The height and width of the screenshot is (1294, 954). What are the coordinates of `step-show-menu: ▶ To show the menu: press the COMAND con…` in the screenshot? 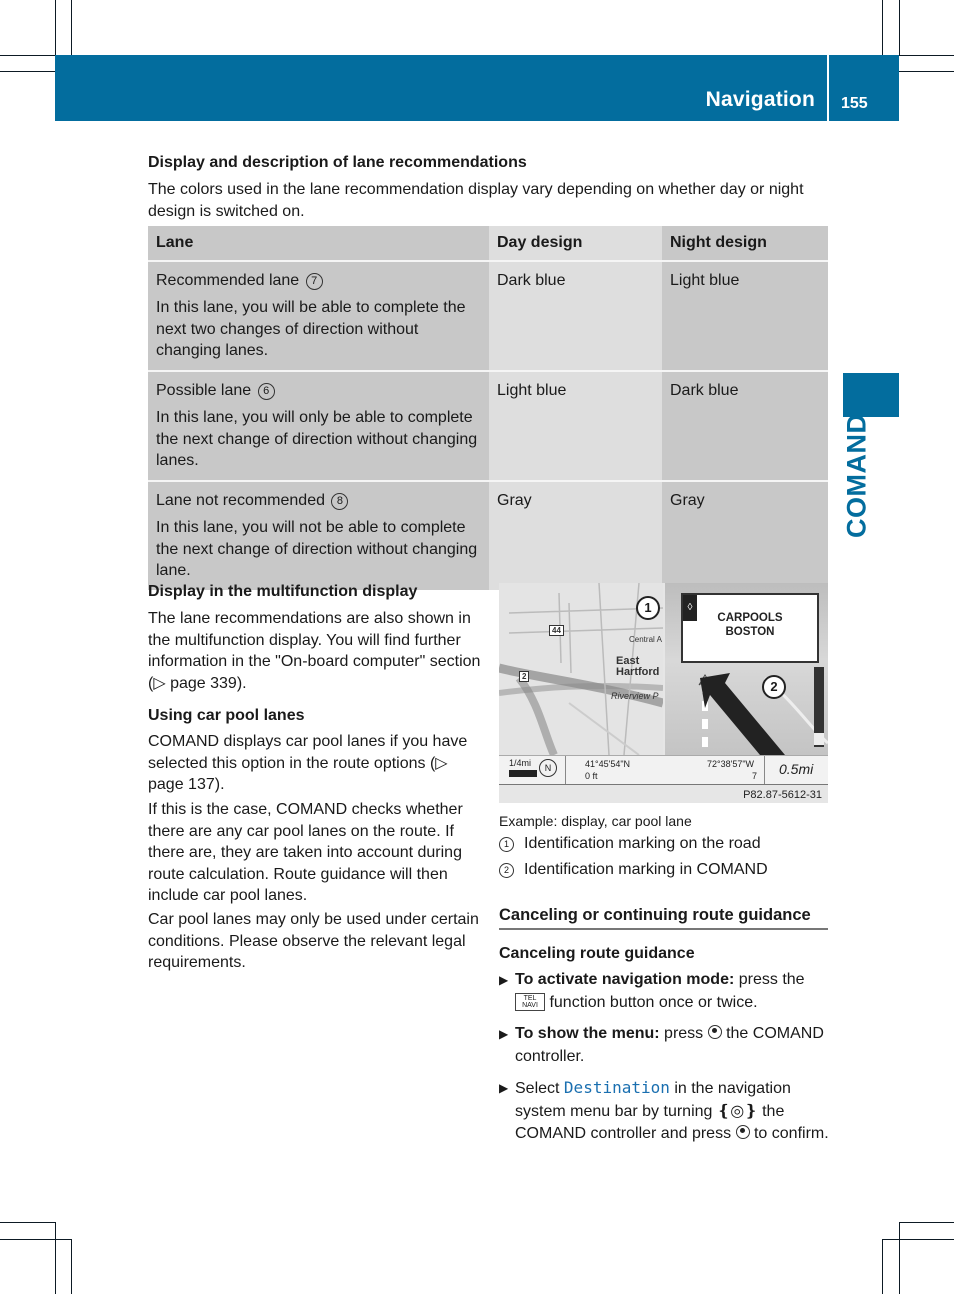 It's located at (666, 1045).